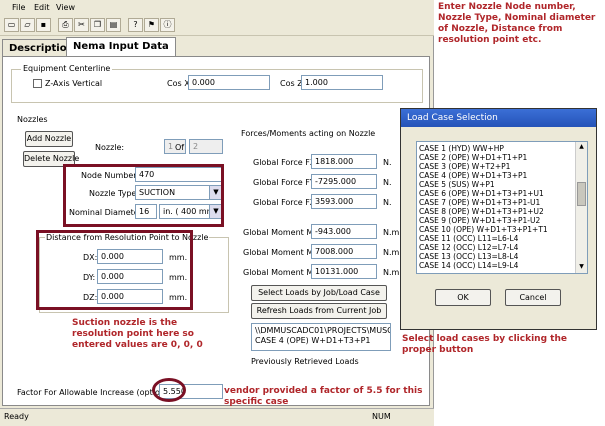 The width and height of the screenshot is (605, 426). I want to click on of-label: Of, so click(180, 147).